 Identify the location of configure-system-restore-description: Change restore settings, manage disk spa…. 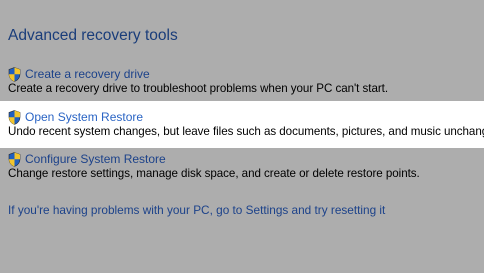
(214, 173).